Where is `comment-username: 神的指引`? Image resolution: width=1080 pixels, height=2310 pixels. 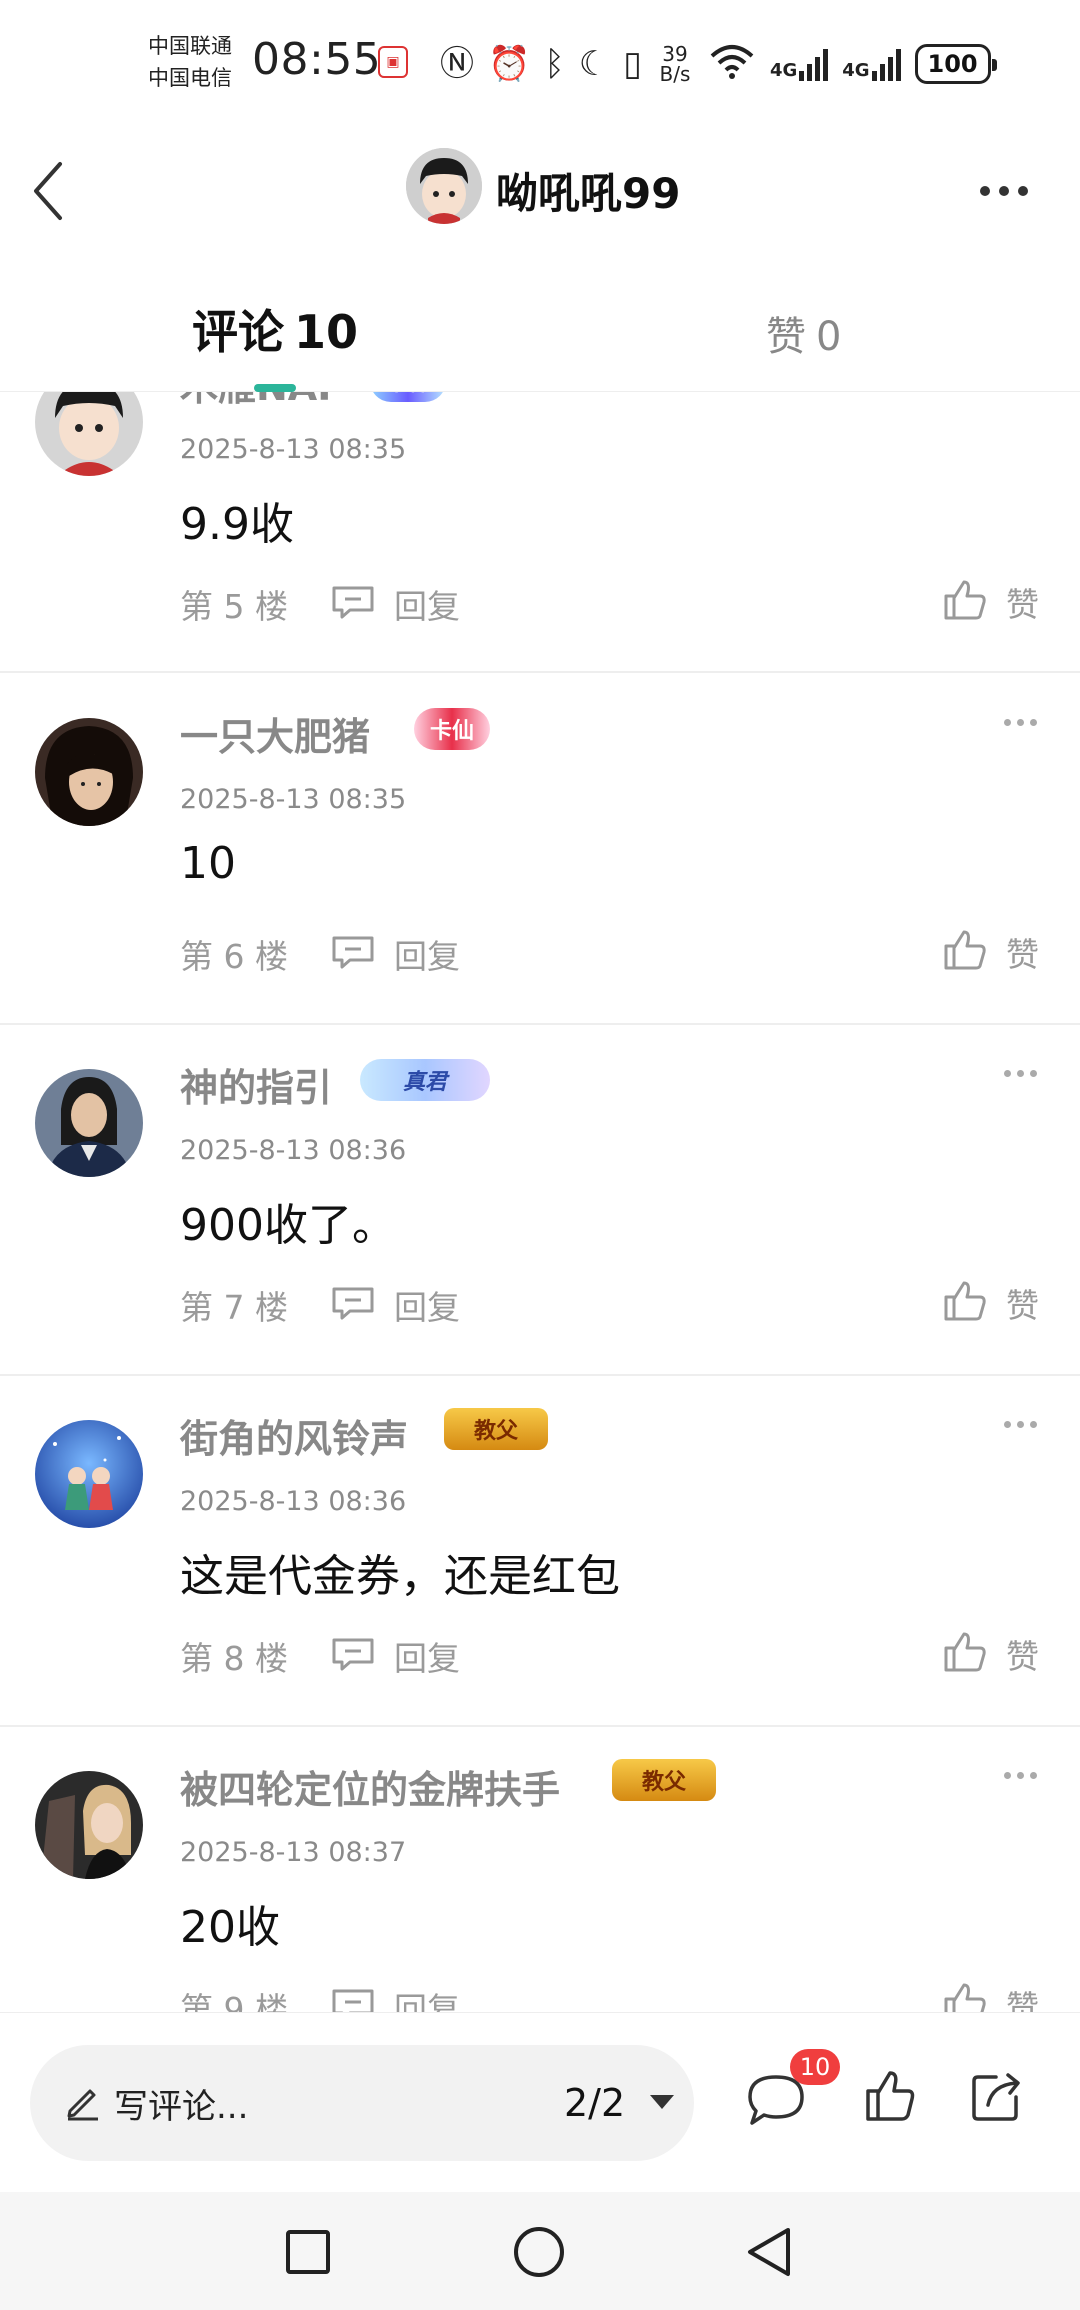
comment-username: 神的指引 is located at coordinates (256, 1084).